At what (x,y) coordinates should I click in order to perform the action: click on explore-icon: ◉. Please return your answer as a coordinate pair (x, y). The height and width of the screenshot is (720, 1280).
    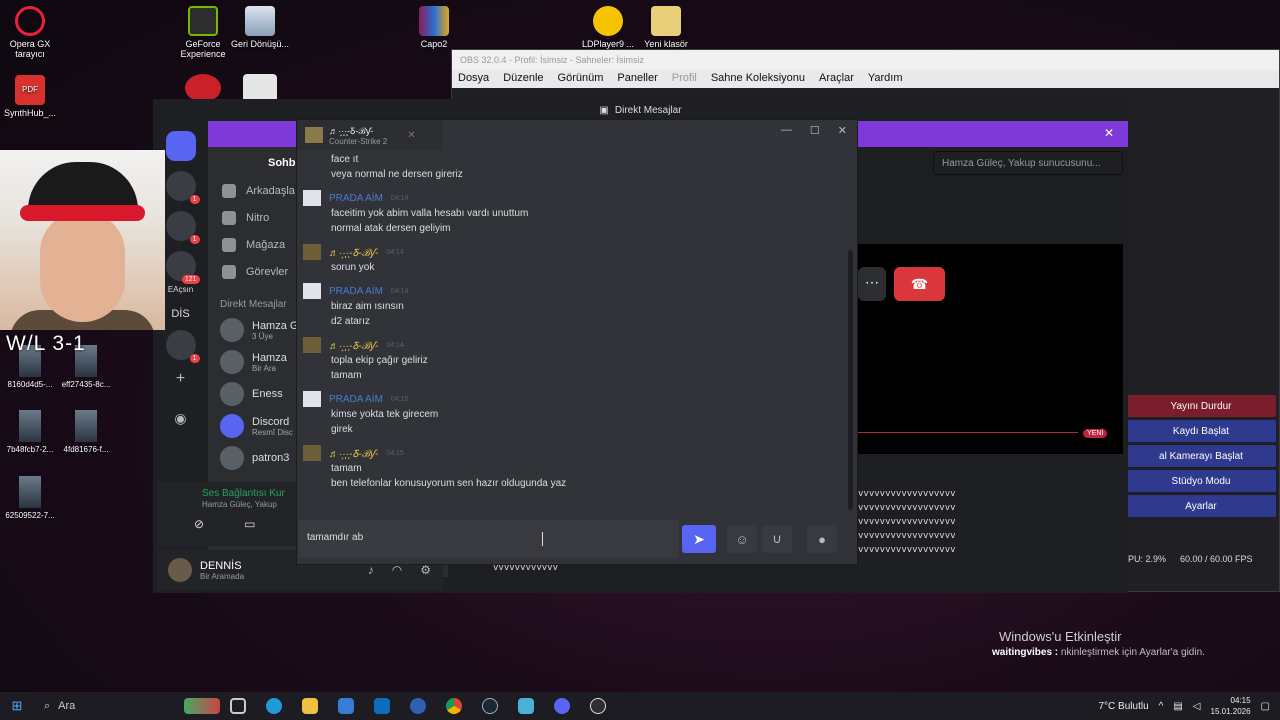
    Looking at the image, I should click on (181, 425).